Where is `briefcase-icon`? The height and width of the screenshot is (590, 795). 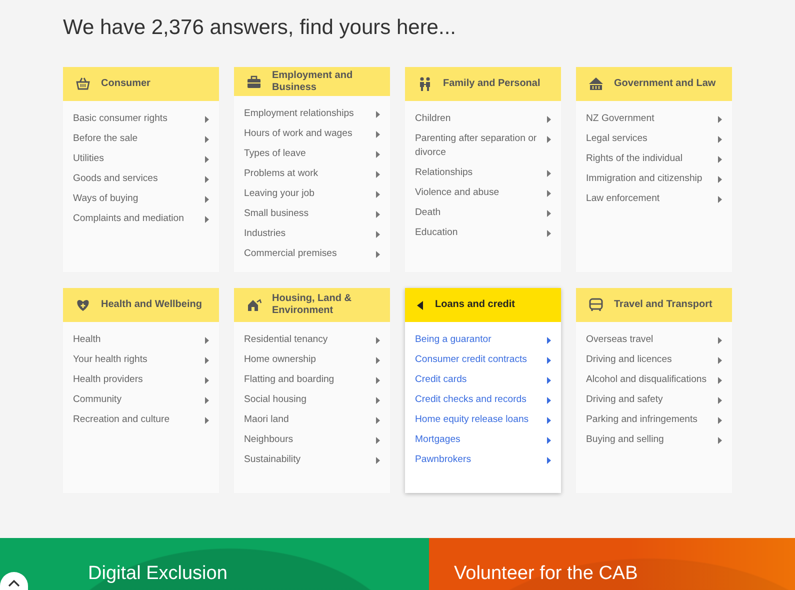 briefcase-icon is located at coordinates (254, 82).